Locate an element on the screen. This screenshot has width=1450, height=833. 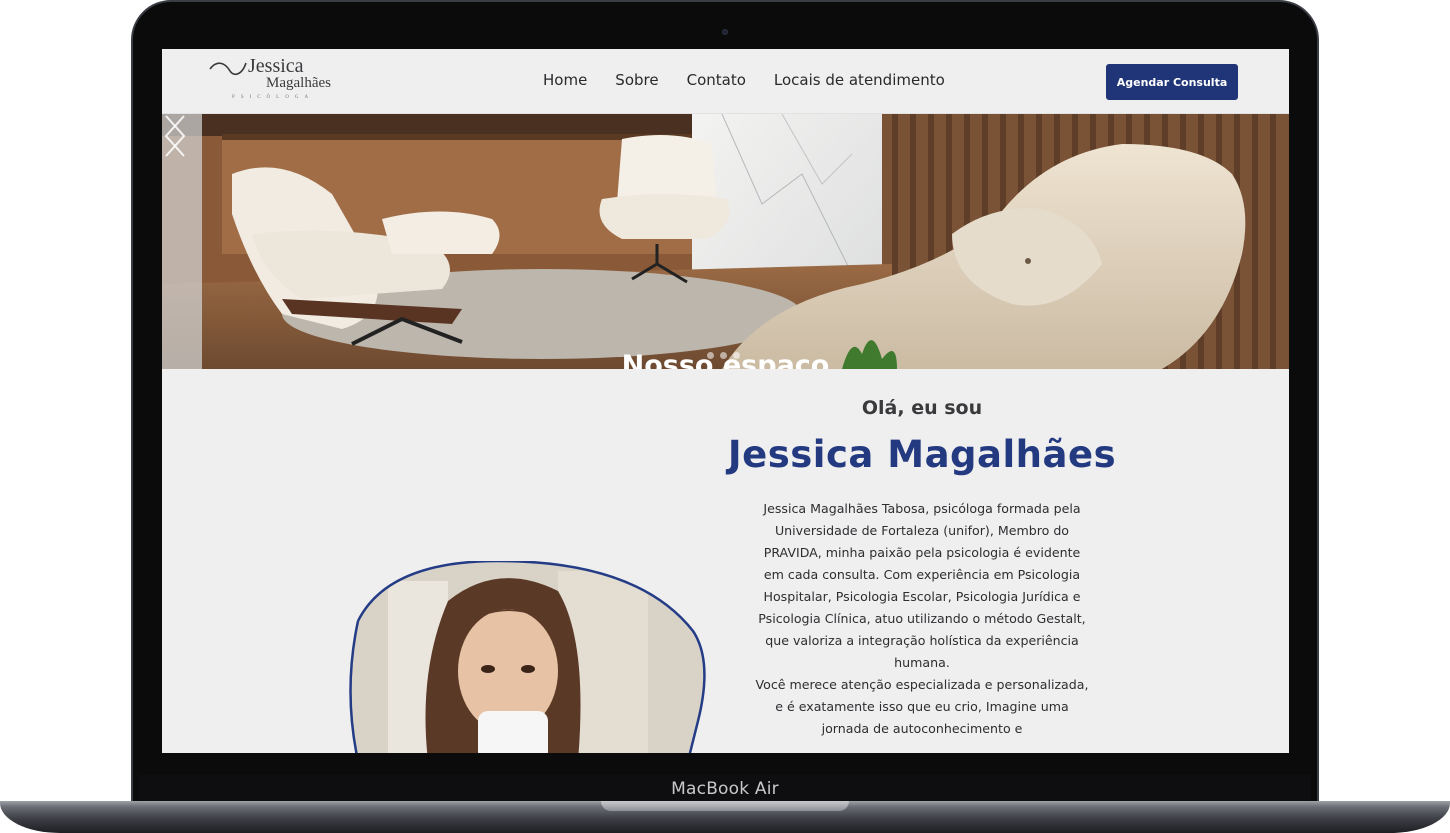
profile-photo is located at coordinates (527, 657).